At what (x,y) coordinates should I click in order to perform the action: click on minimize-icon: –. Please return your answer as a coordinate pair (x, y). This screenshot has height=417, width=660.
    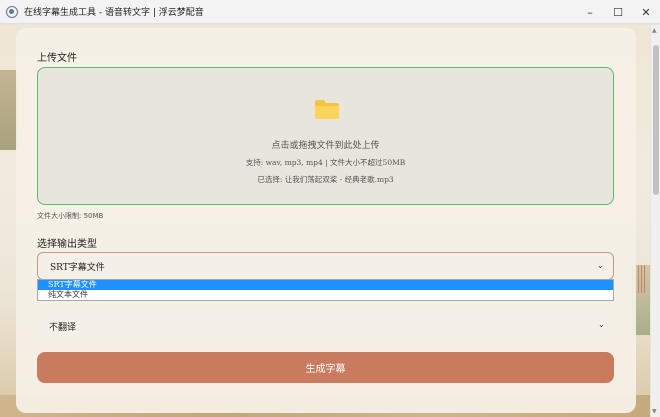
    Looking at the image, I should click on (590, 12).